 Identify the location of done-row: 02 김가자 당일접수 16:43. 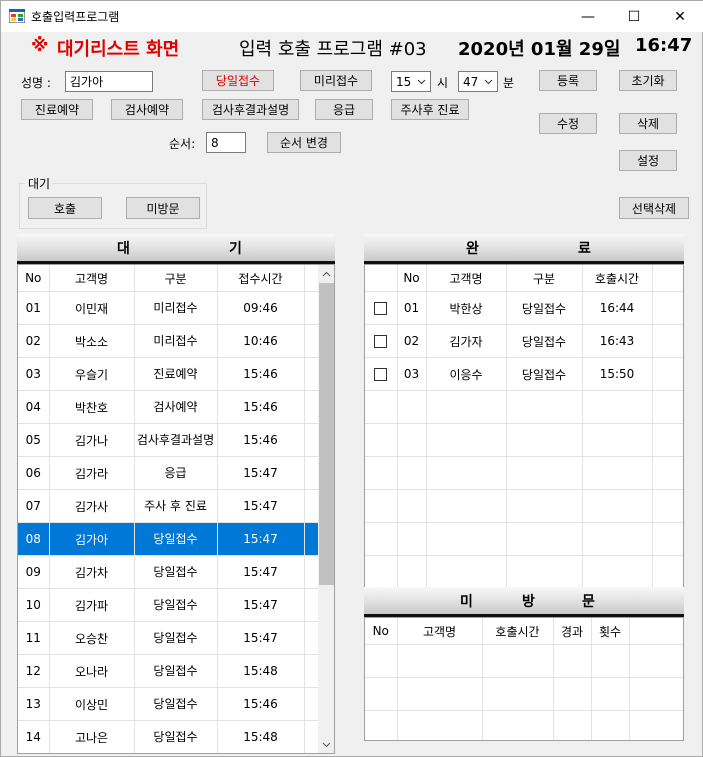
(524, 341).